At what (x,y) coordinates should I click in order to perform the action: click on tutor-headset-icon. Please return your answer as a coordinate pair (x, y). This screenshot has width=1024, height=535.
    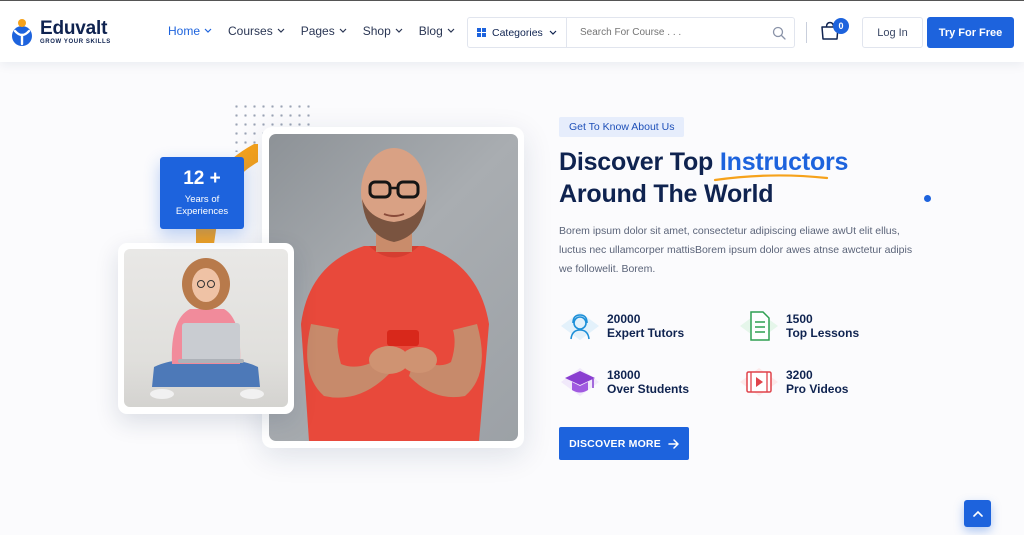
    Looking at the image, I should click on (580, 326).